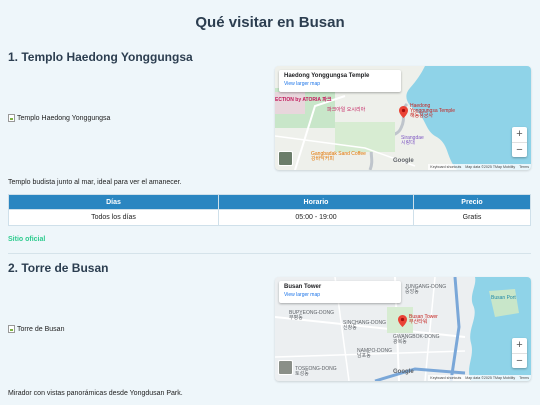  What do you see at coordinates (346, 110) in the screenshot?
I see `map-label-poi3: 파크아일 오시리아` at bounding box center [346, 110].